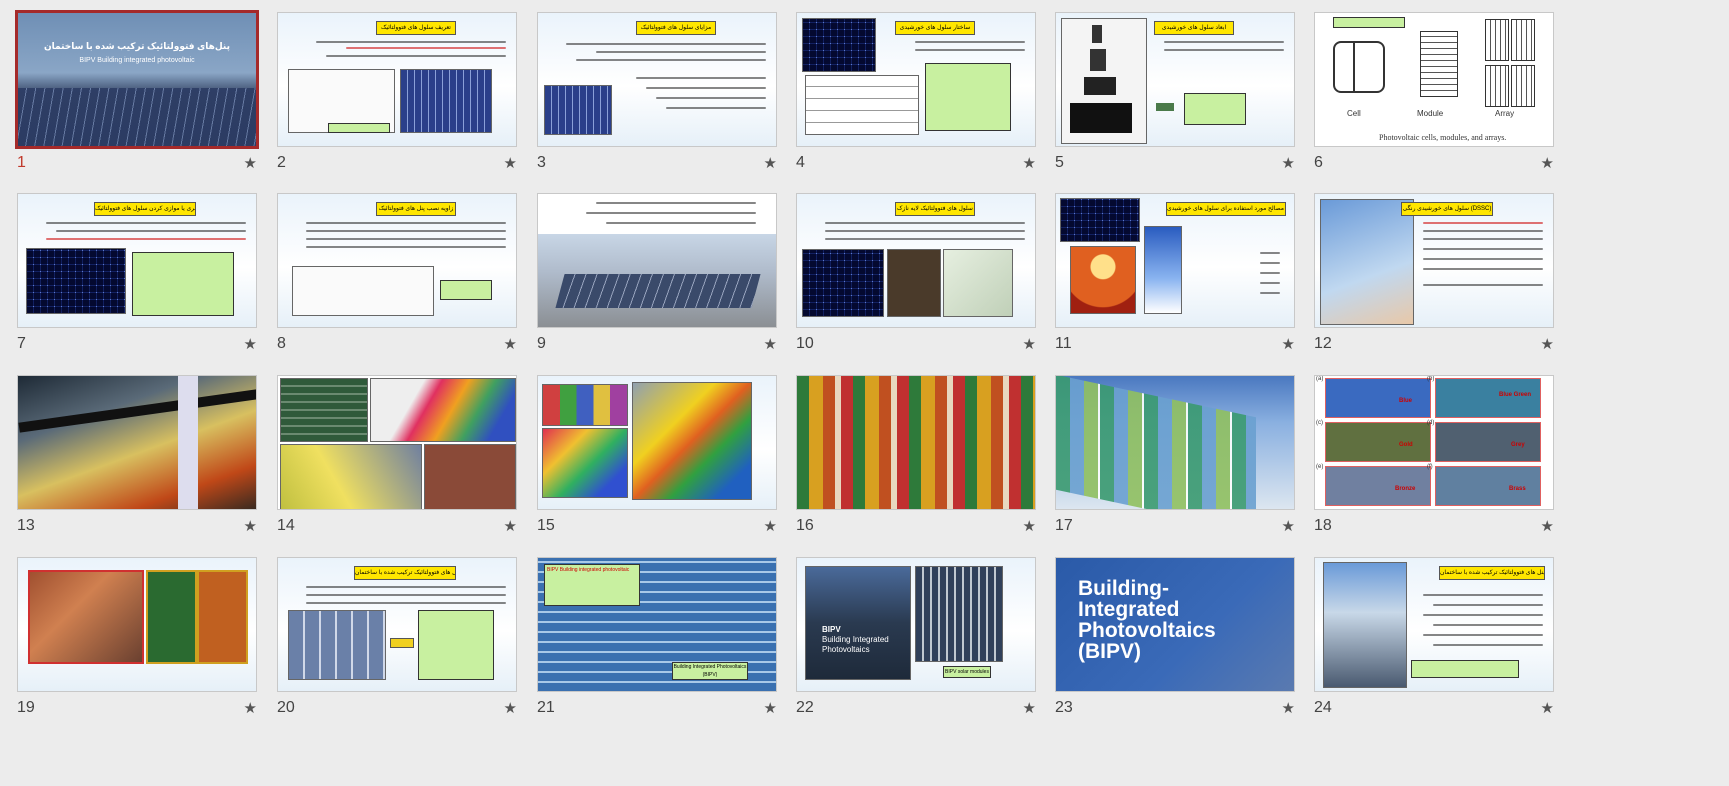 The height and width of the screenshot is (786, 1729). Describe the element at coordinates (1194, 28) in the screenshot. I see `slide-title: ابعاد سلول های خورشیدی` at that location.